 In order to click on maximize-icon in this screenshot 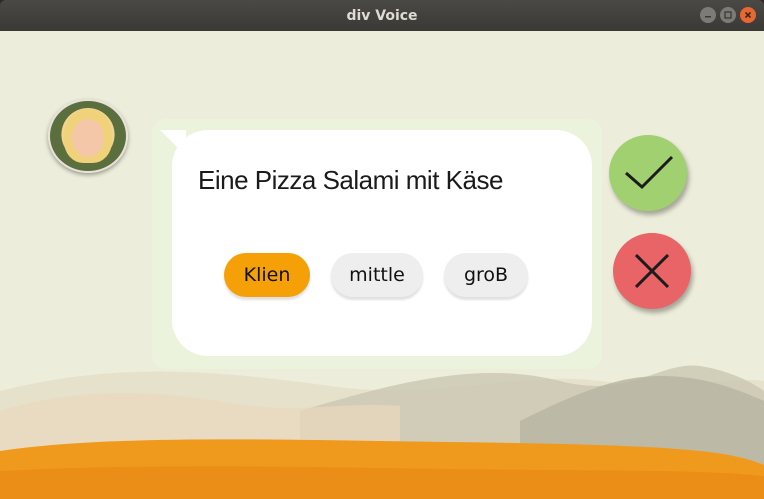, I will do `click(728, 15)`.